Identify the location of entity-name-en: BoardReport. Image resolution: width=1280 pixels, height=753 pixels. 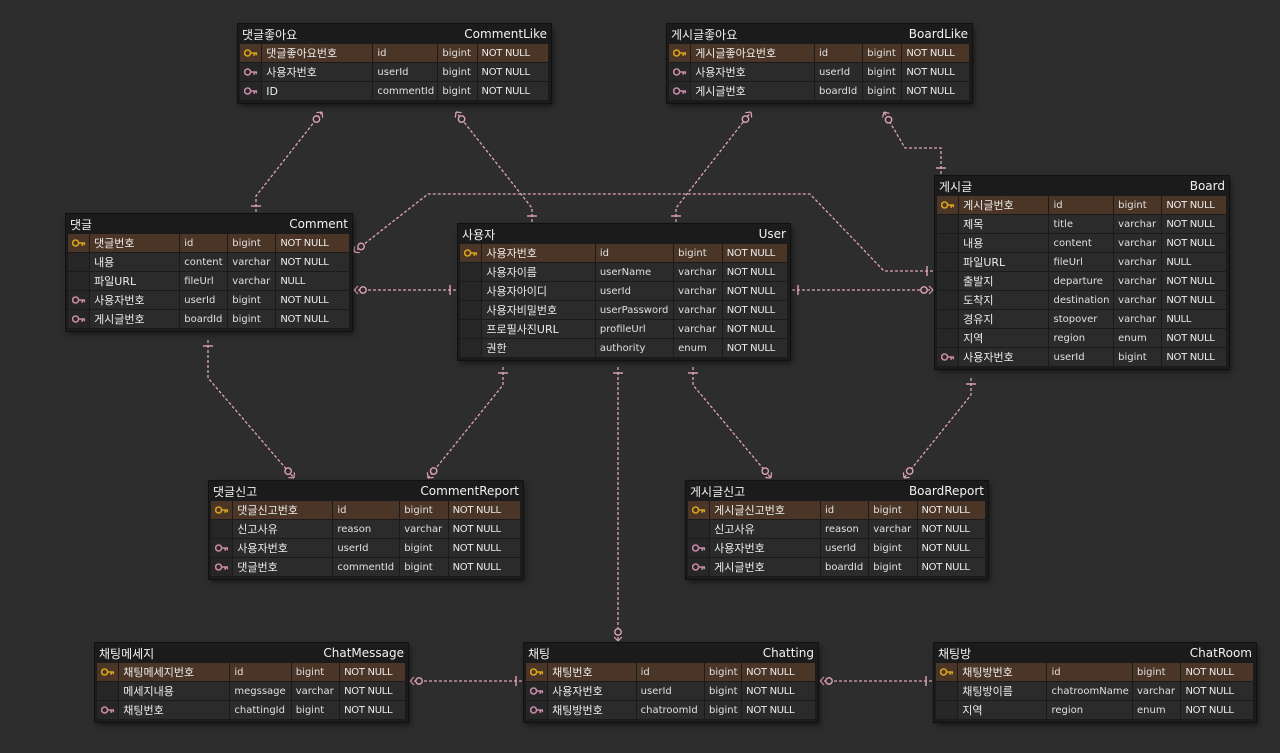
(946, 491).